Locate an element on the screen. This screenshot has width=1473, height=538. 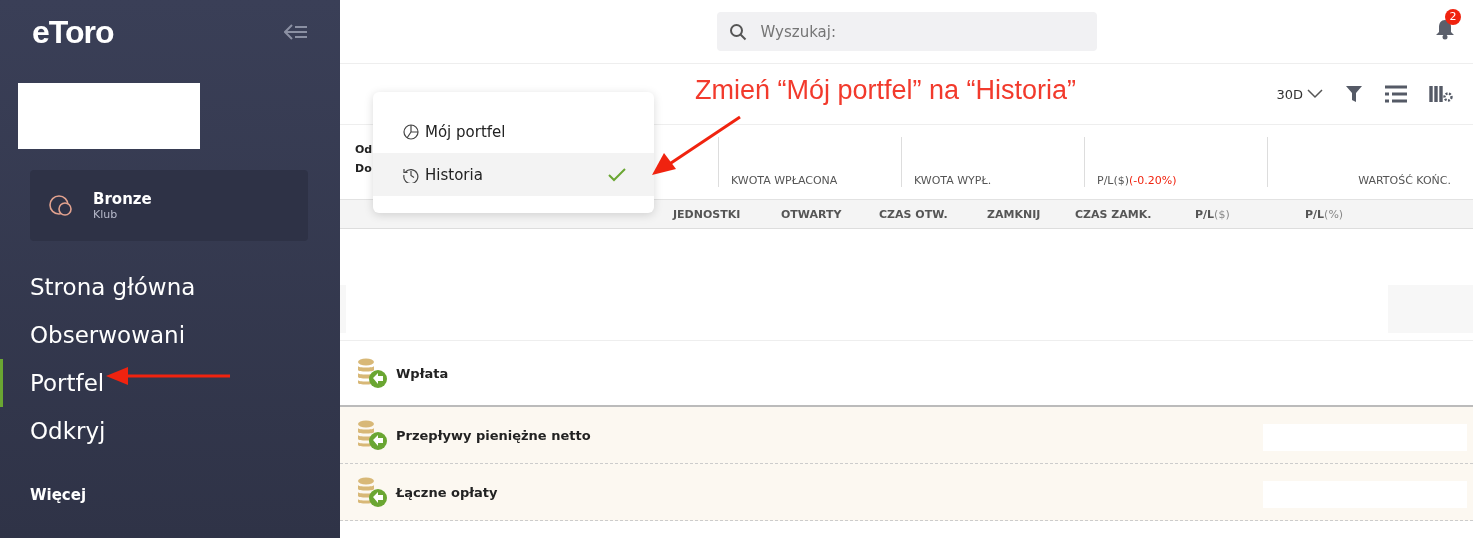
nav-item: Portfel is located at coordinates (52, 383).